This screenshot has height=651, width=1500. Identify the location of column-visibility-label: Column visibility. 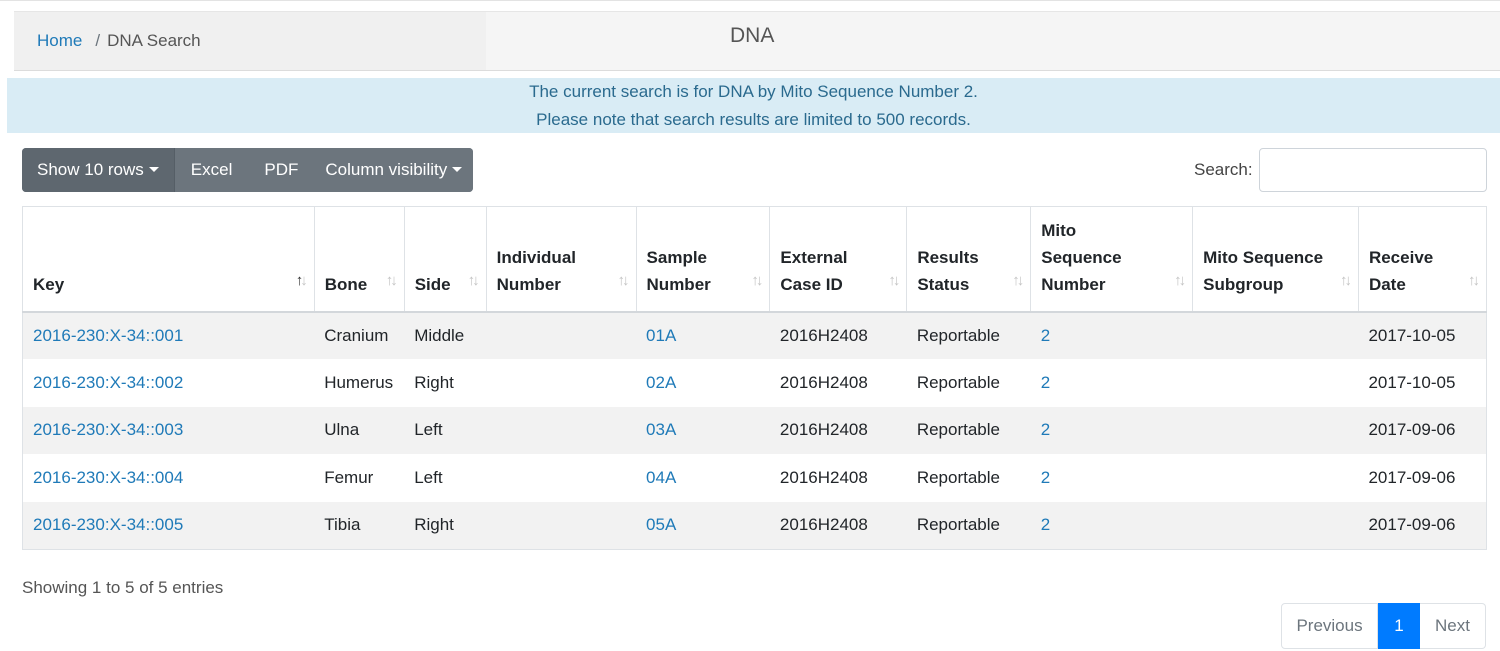
(386, 169).